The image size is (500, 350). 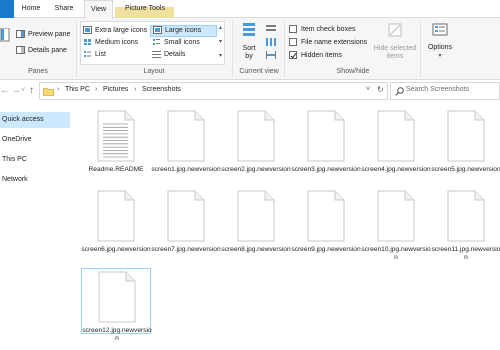 I want to click on file-name: screen1.jpg.newversion, so click(x=186, y=169).